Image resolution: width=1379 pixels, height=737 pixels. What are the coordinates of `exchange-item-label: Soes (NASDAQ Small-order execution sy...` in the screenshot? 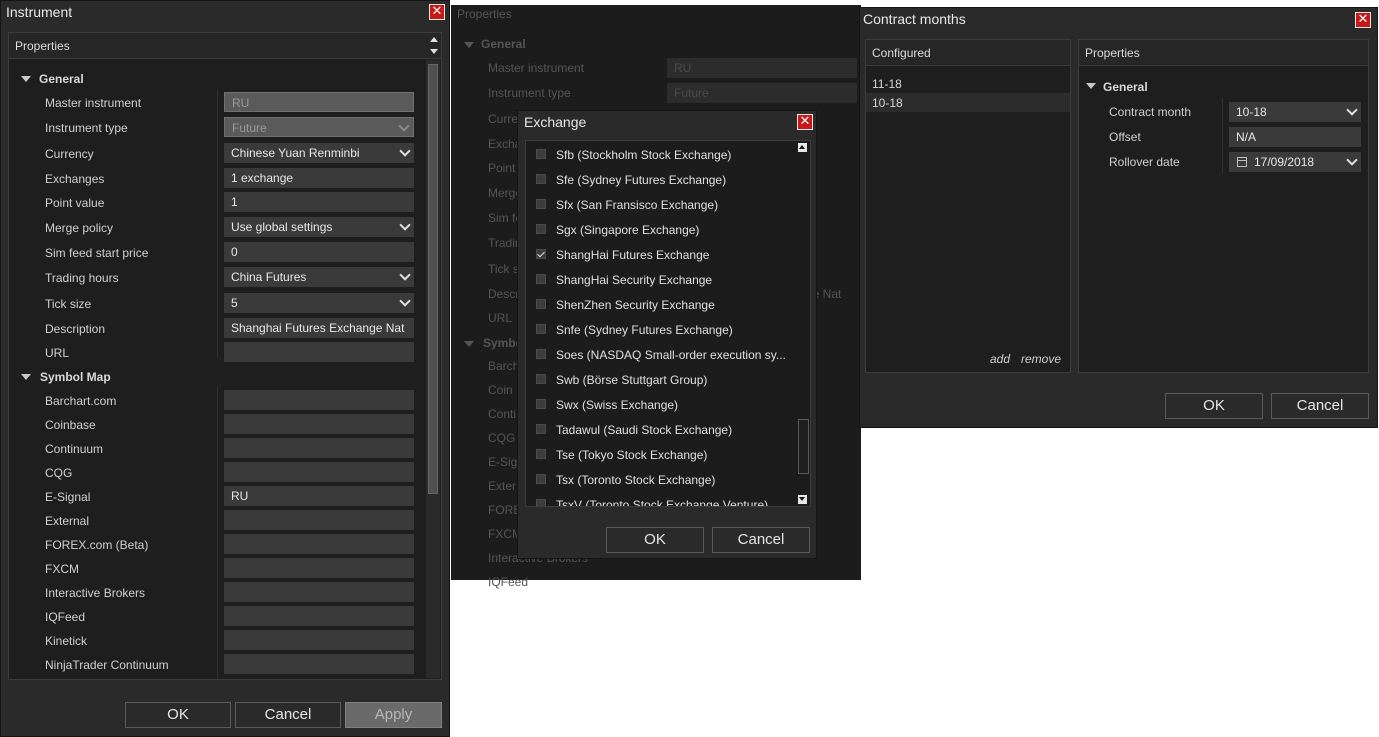 It's located at (671, 355).